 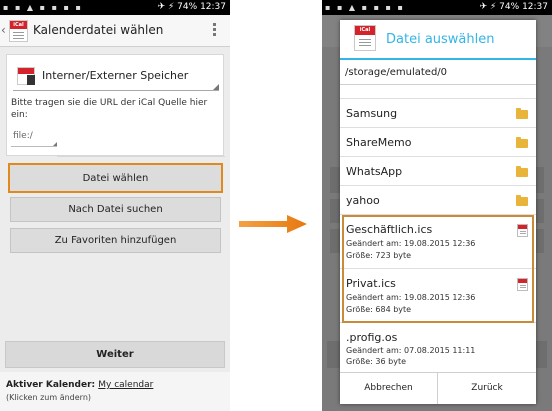 What do you see at coordinates (363, 200) in the screenshot?
I see `folder-name: yahoo` at bounding box center [363, 200].